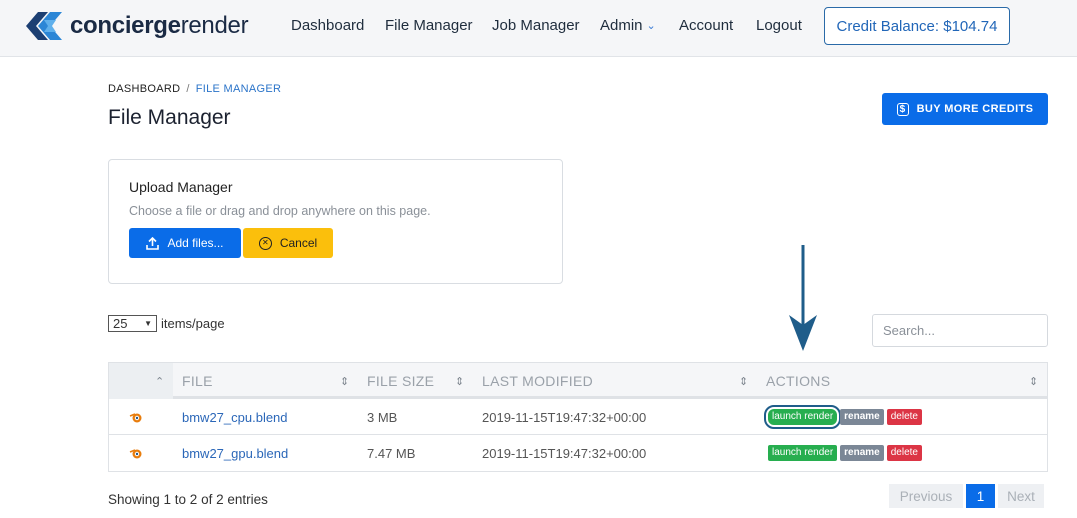 The image size is (1077, 518). I want to click on file-size: 3 MB, so click(382, 417).